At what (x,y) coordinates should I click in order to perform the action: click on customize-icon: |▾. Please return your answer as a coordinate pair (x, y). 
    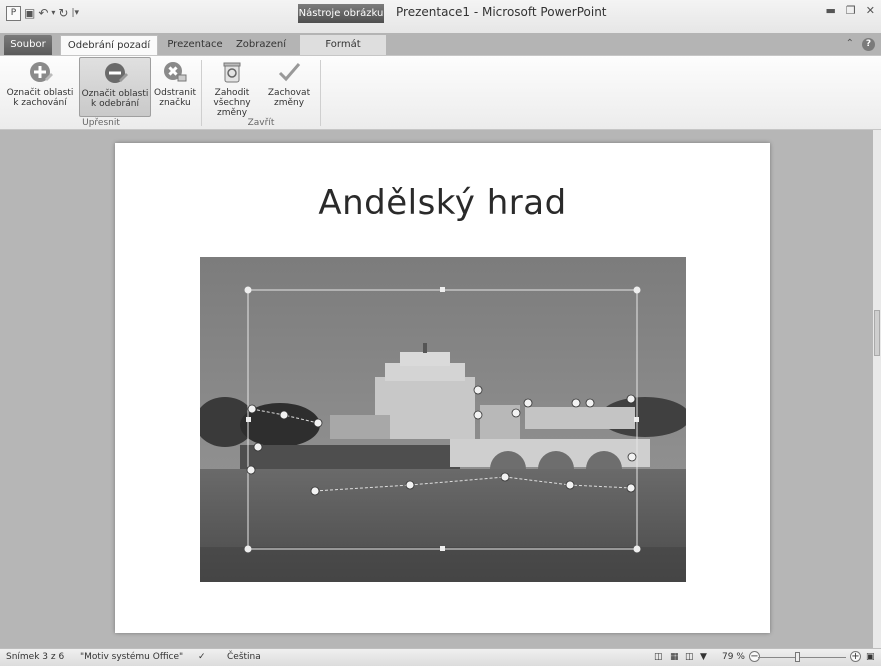
    Looking at the image, I should click on (75, 13).